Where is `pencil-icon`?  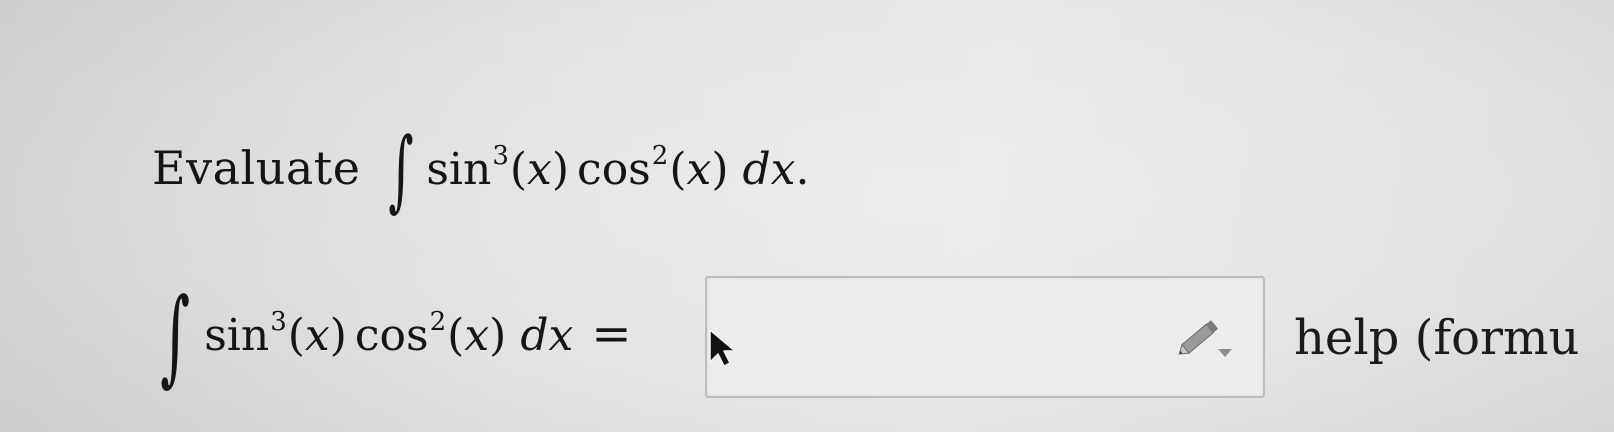
pencil-icon is located at coordinates (1205, 339).